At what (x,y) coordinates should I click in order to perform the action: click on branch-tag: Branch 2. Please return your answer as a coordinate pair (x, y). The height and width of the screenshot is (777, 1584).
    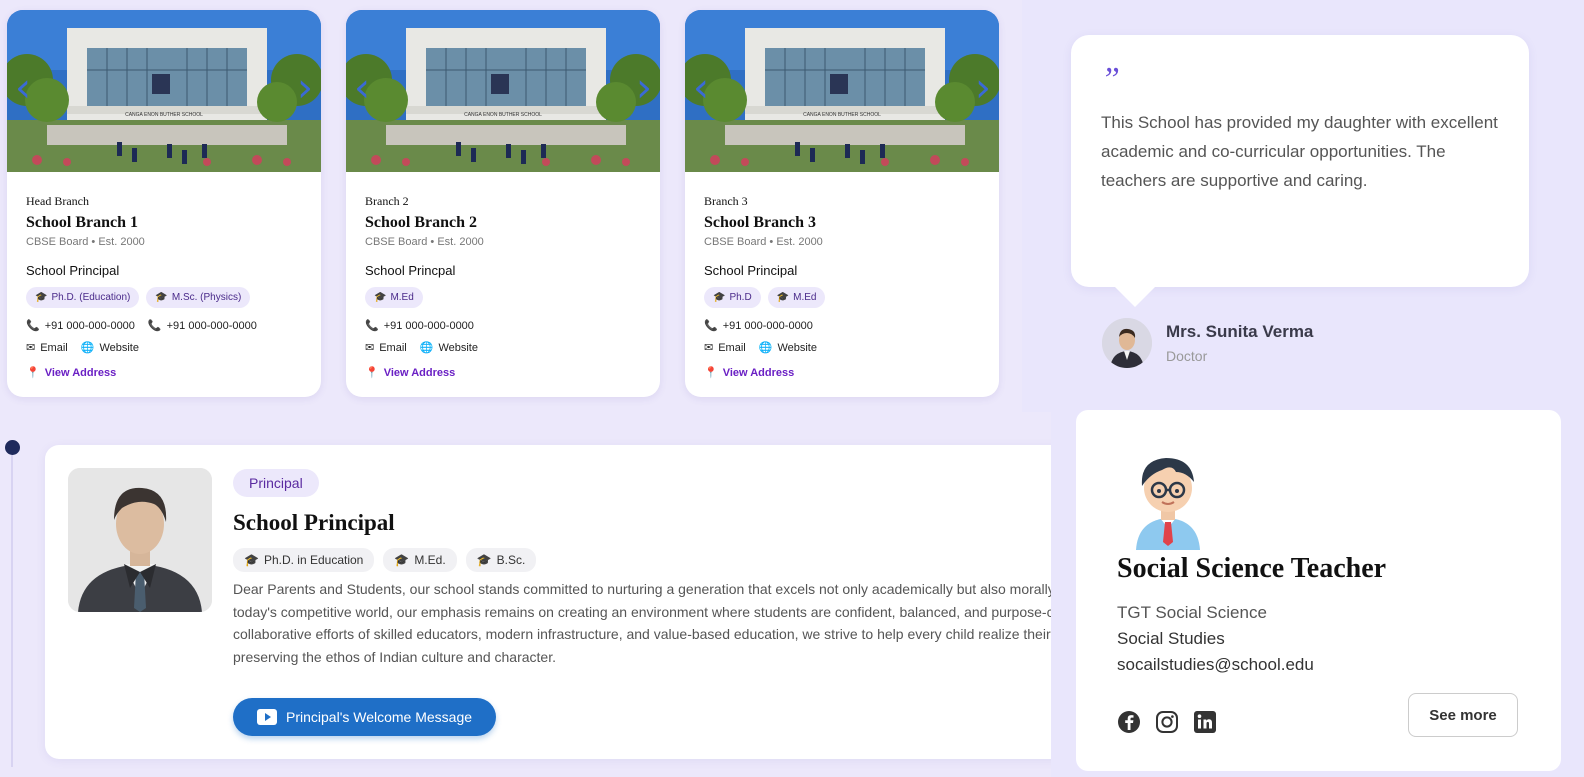
    Looking at the image, I should click on (387, 201).